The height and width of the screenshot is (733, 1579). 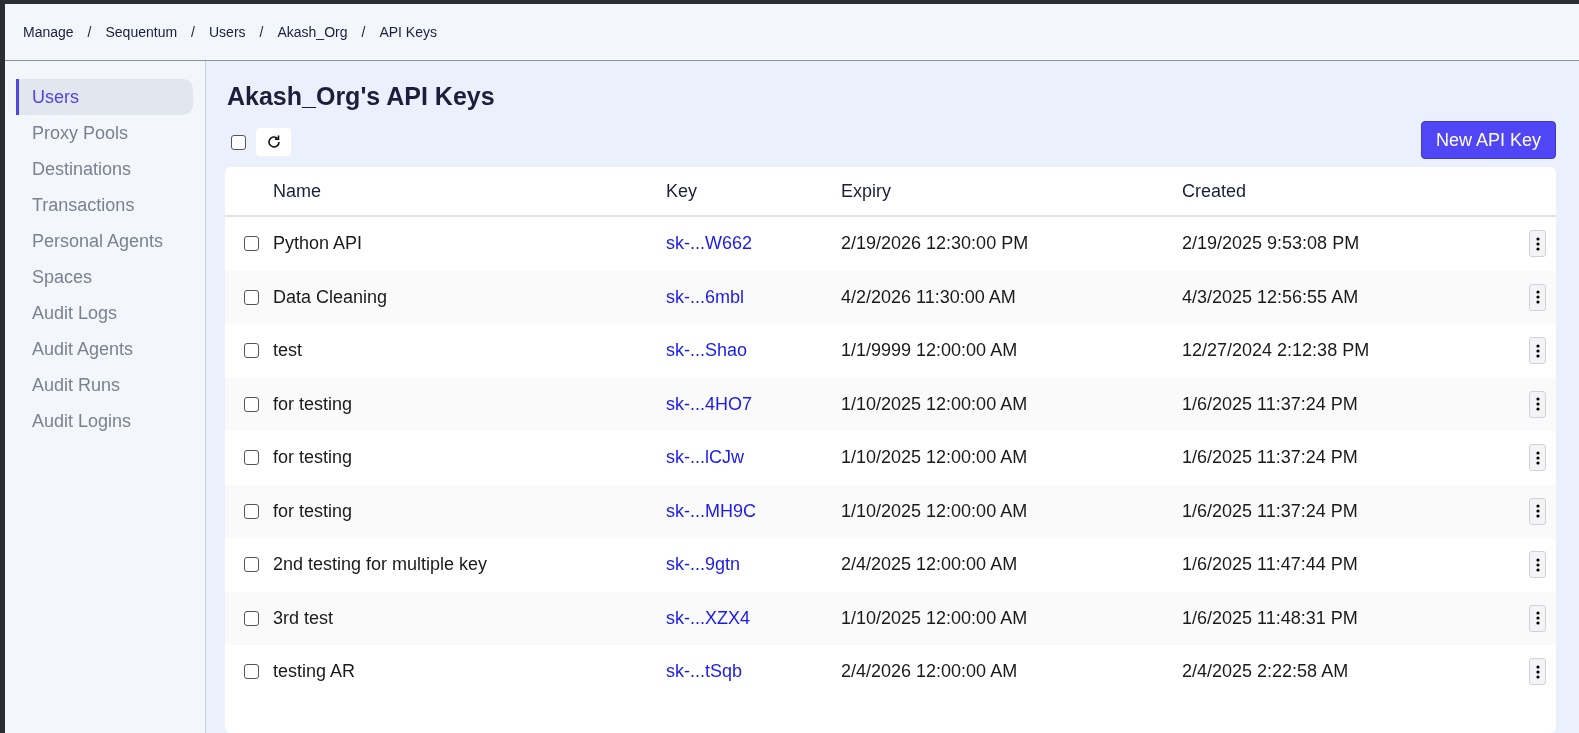 I want to click on column-header: Name, so click(x=297, y=191).